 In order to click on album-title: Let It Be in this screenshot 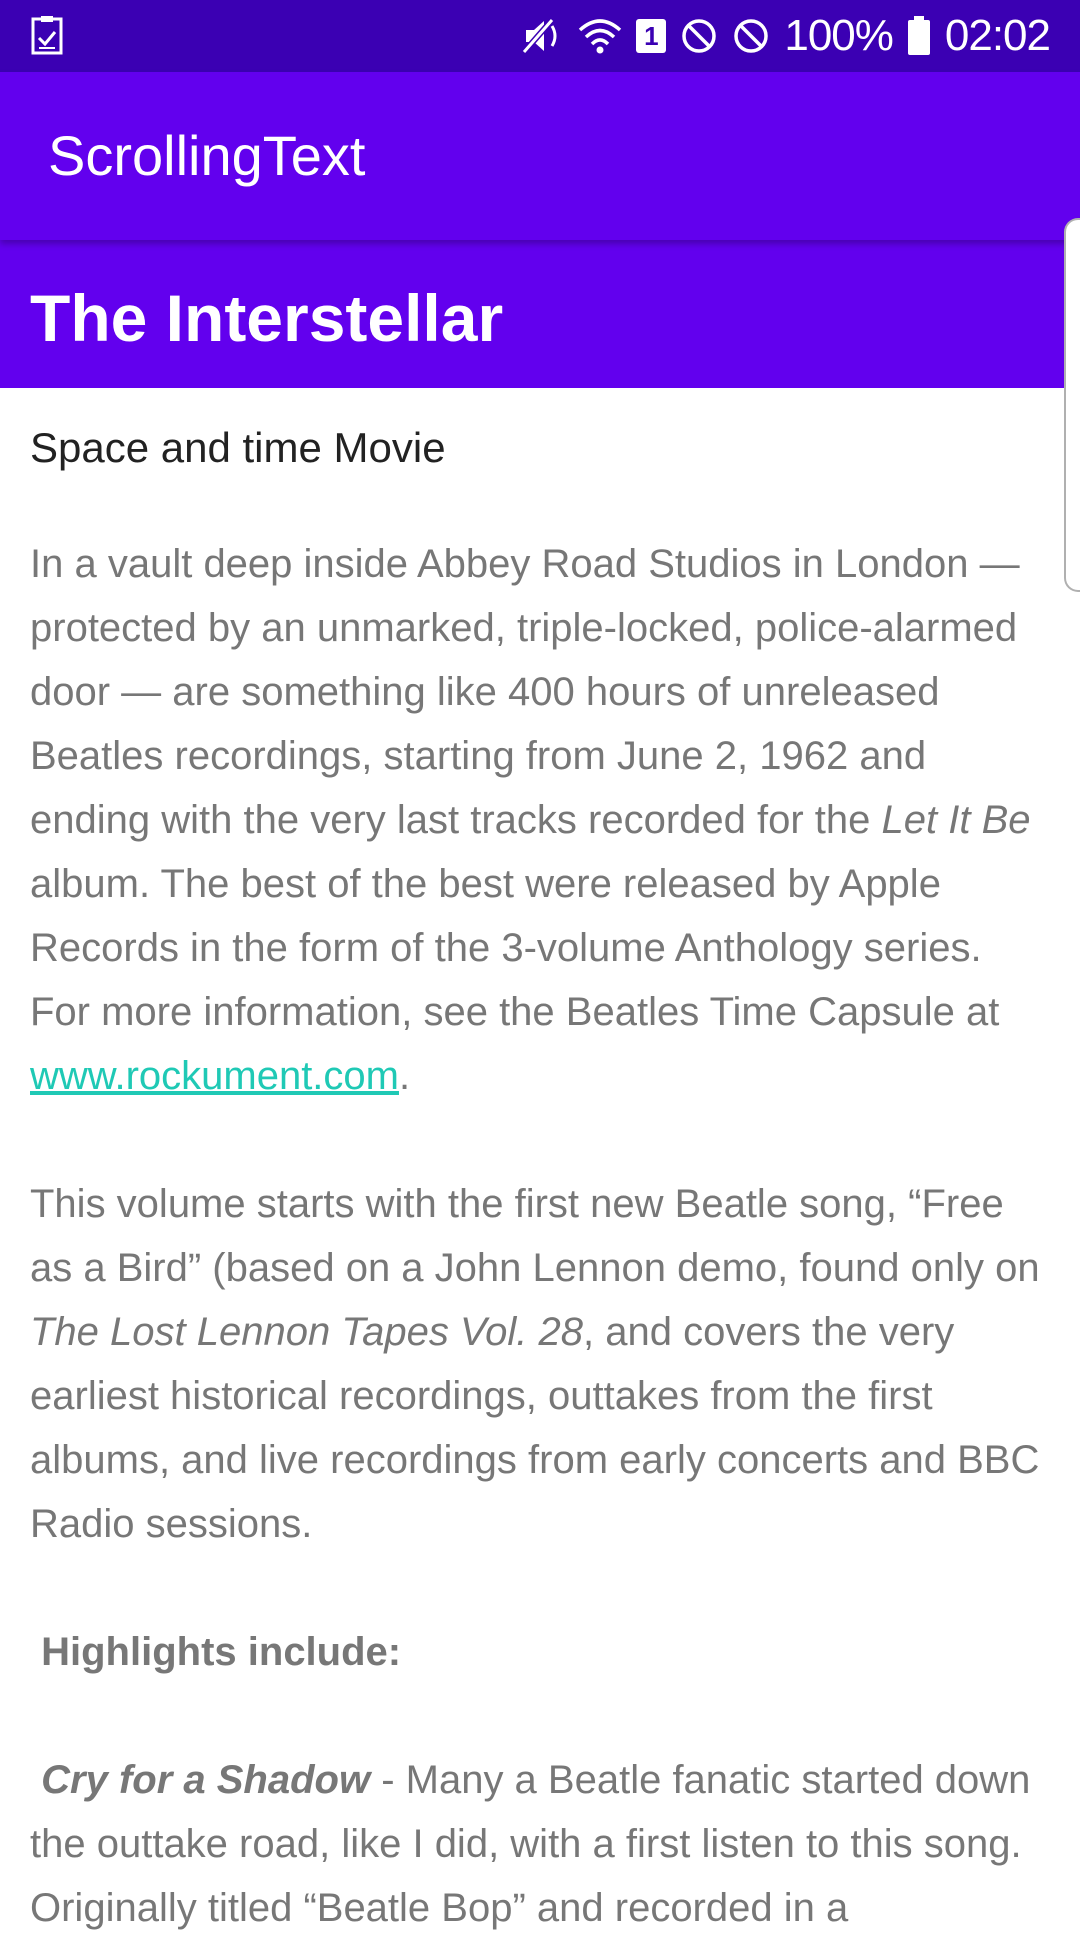, I will do `click(956, 820)`.